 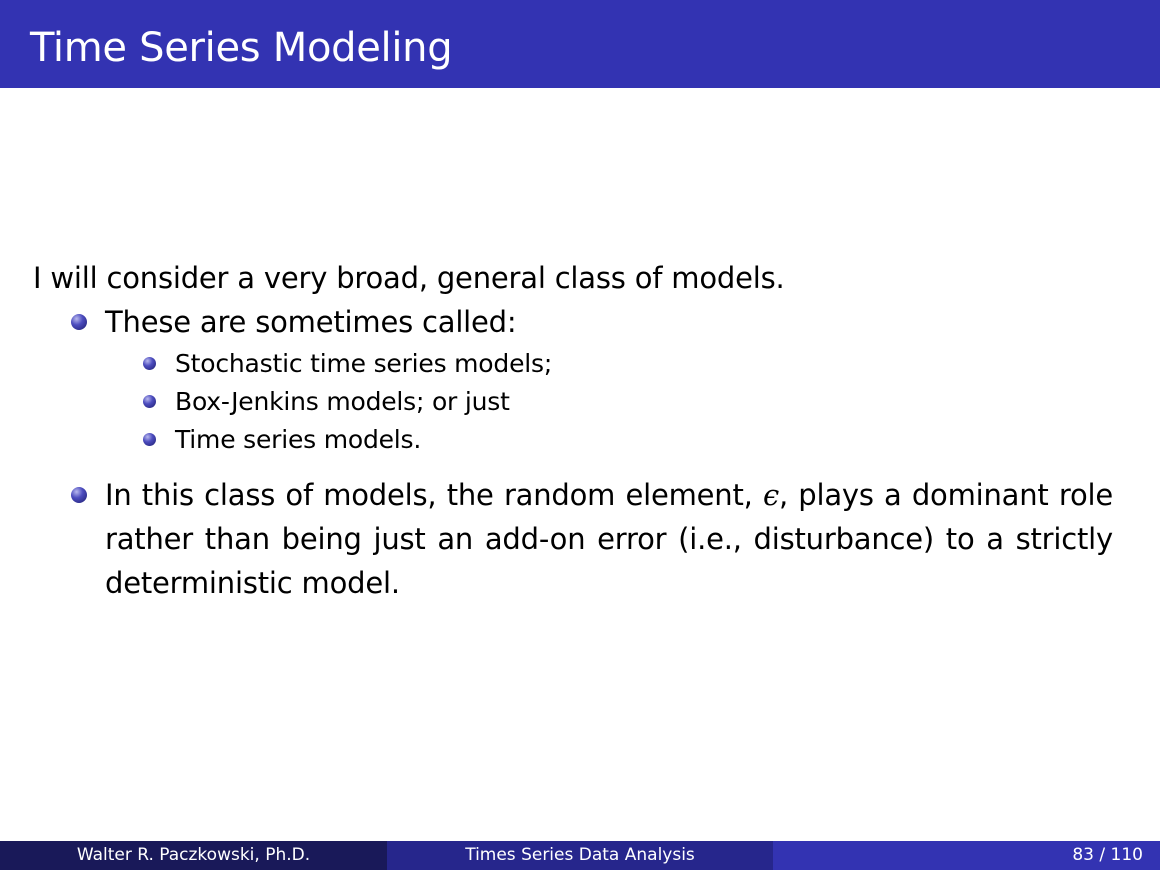 I want to click on footer-deck-title: Times Series Data Analysis, so click(x=580, y=855).